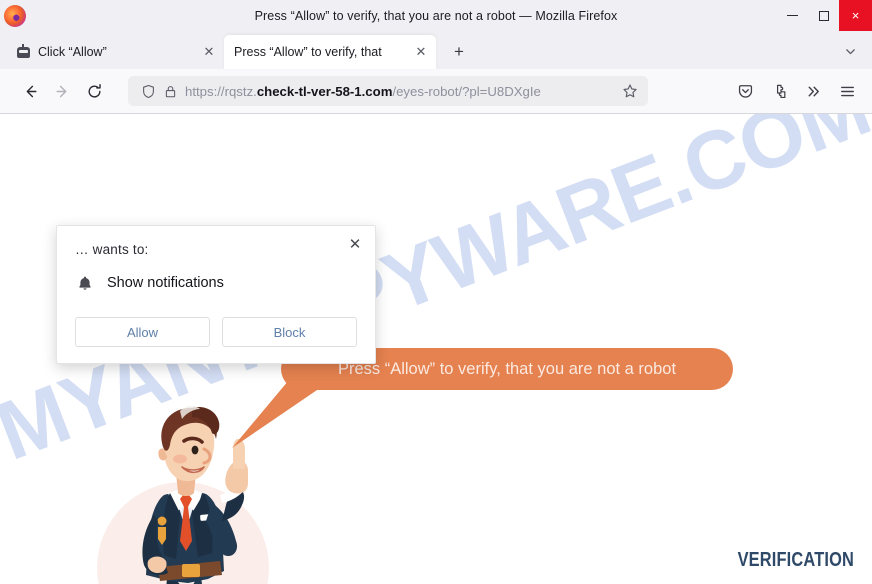 Image resolution: width=872 pixels, height=584 pixels. I want to click on permission-row: Show notifications, so click(216, 283).